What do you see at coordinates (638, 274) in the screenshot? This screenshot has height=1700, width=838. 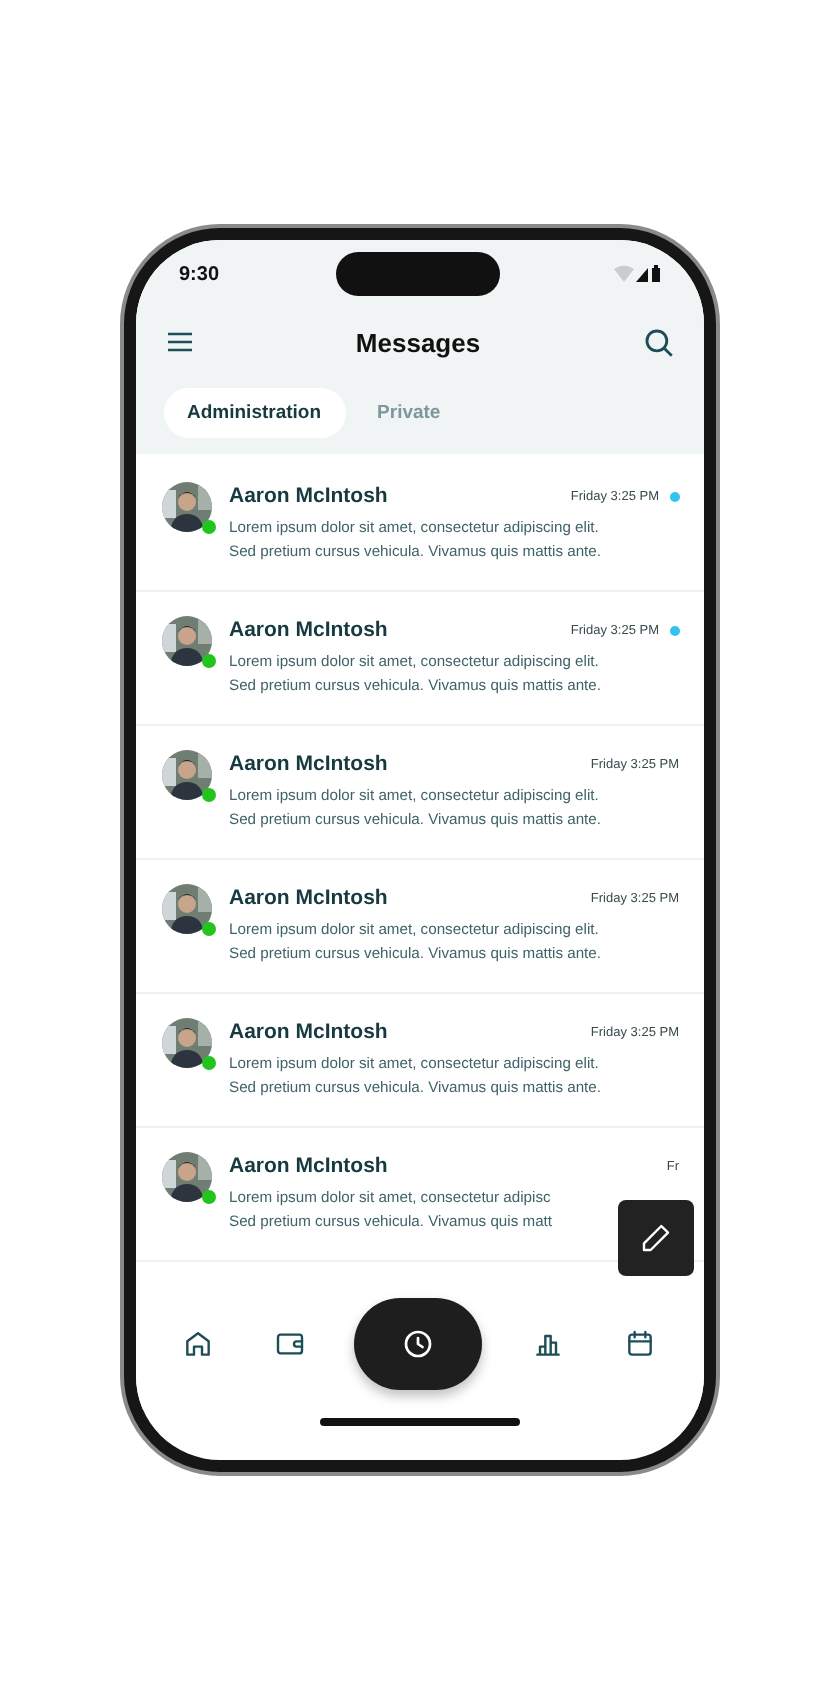 I see `status-icons` at bounding box center [638, 274].